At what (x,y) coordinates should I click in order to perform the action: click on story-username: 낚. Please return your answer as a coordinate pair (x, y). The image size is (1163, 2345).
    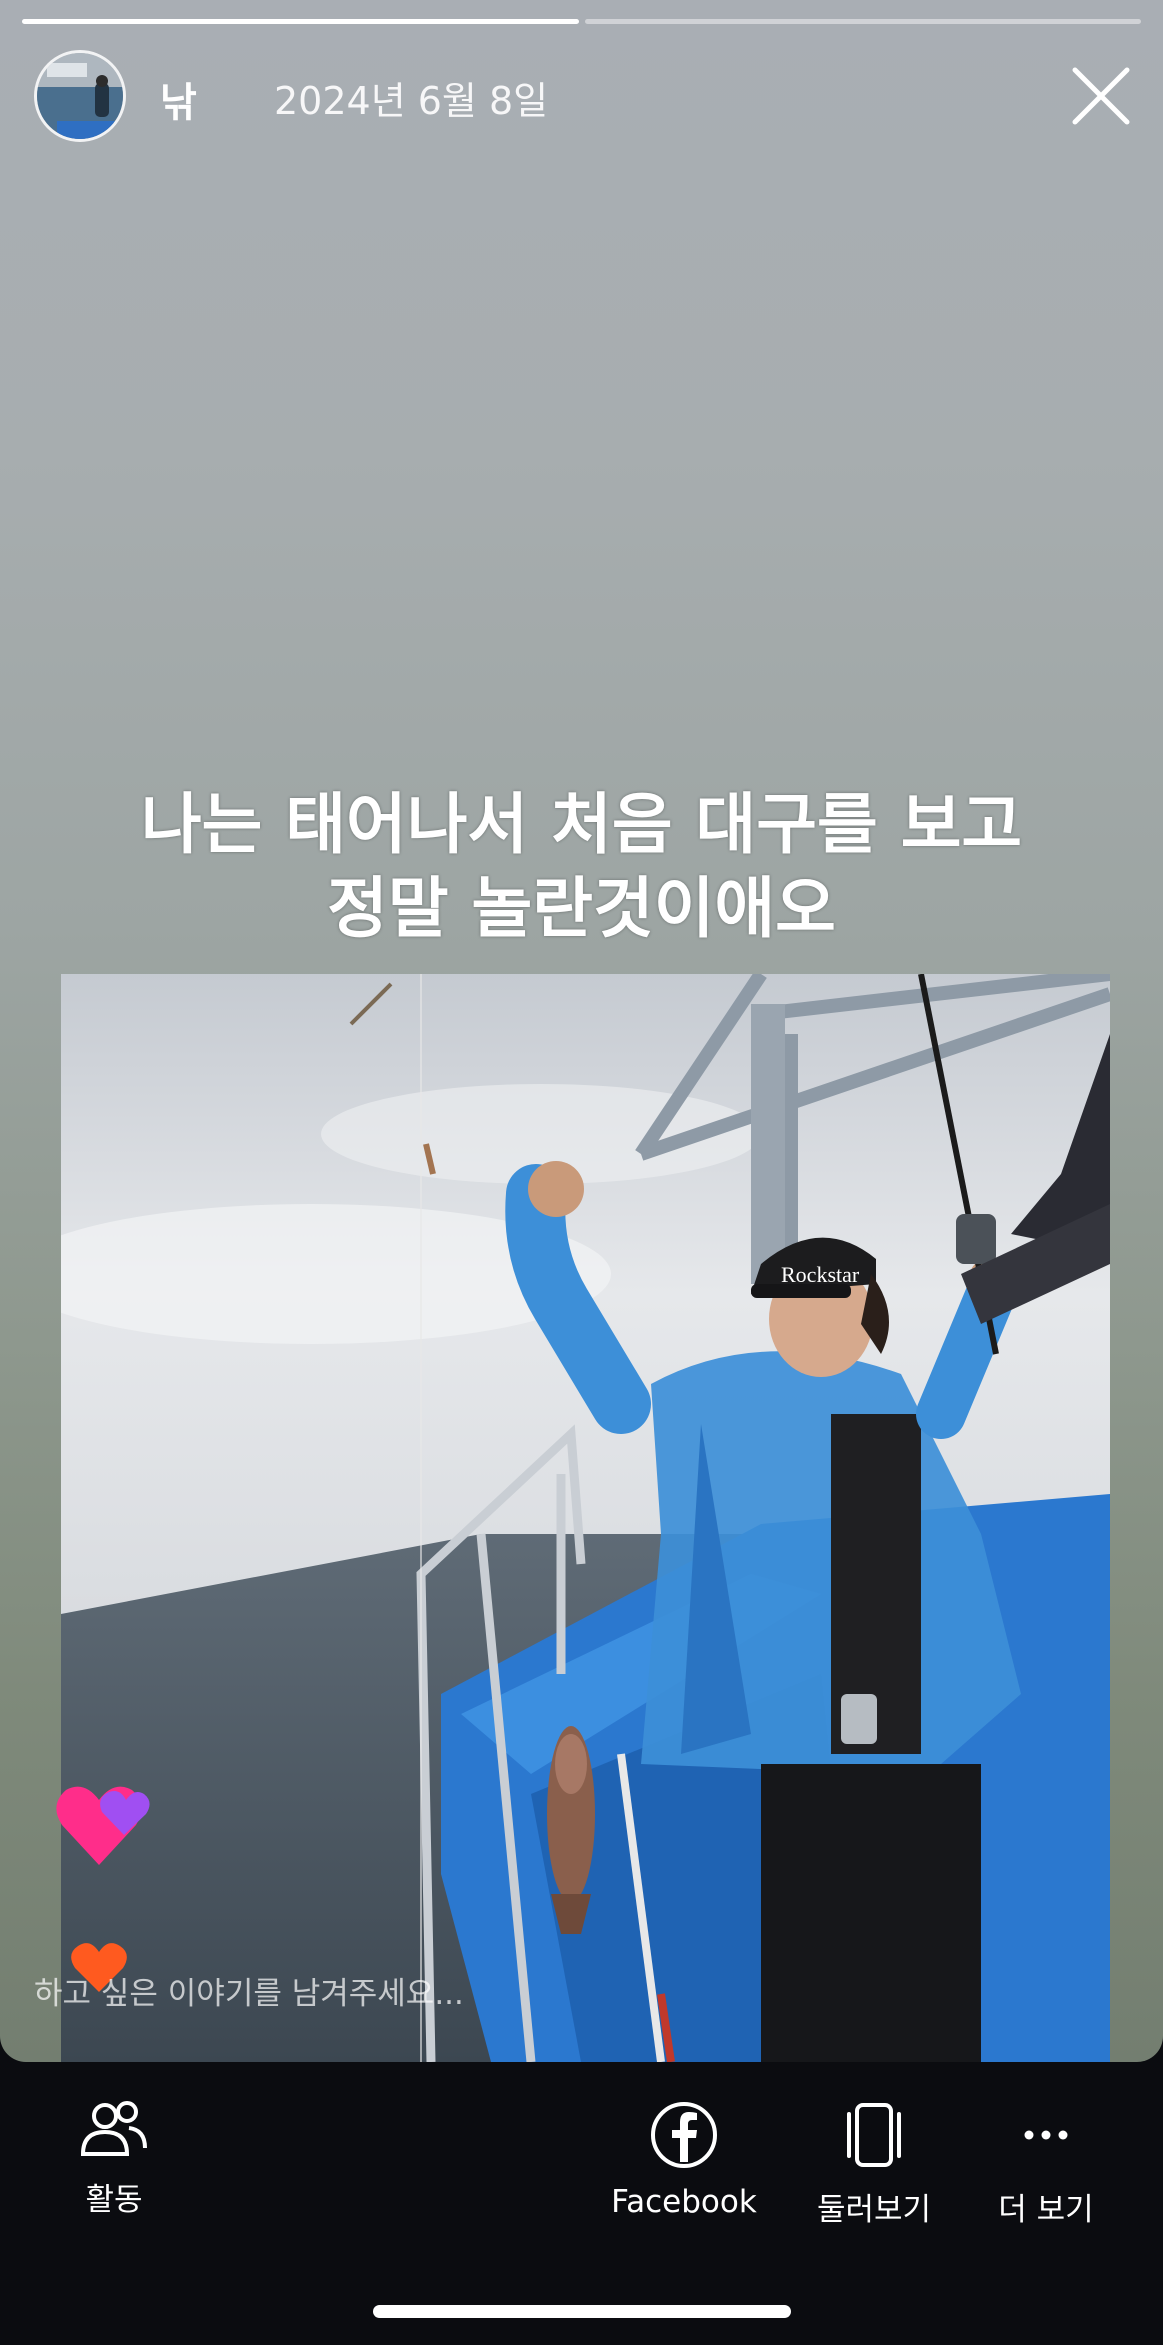
    Looking at the image, I should click on (178, 99).